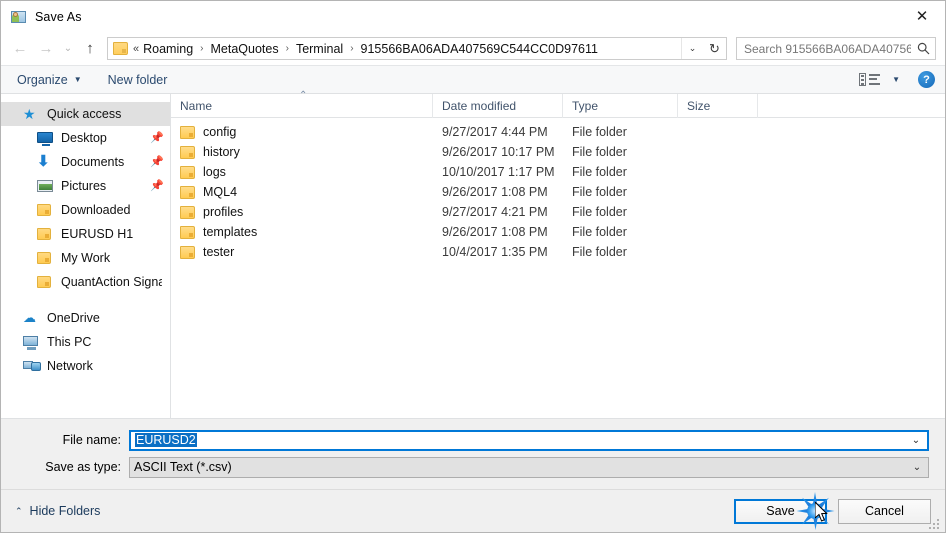 This screenshot has height=533, width=946. What do you see at coordinates (473, 79) in the screenshot?
I see `command-toolbar: Organize ▼ New folder ▼ ?` at bounding box center [473, 79].